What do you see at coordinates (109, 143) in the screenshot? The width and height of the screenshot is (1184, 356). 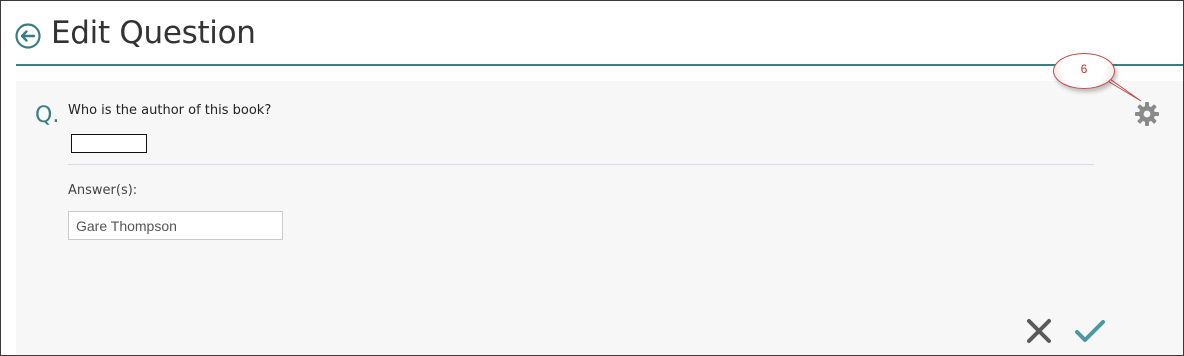 I see `answer-blank-placeholder` at bounding box center [109, 143].